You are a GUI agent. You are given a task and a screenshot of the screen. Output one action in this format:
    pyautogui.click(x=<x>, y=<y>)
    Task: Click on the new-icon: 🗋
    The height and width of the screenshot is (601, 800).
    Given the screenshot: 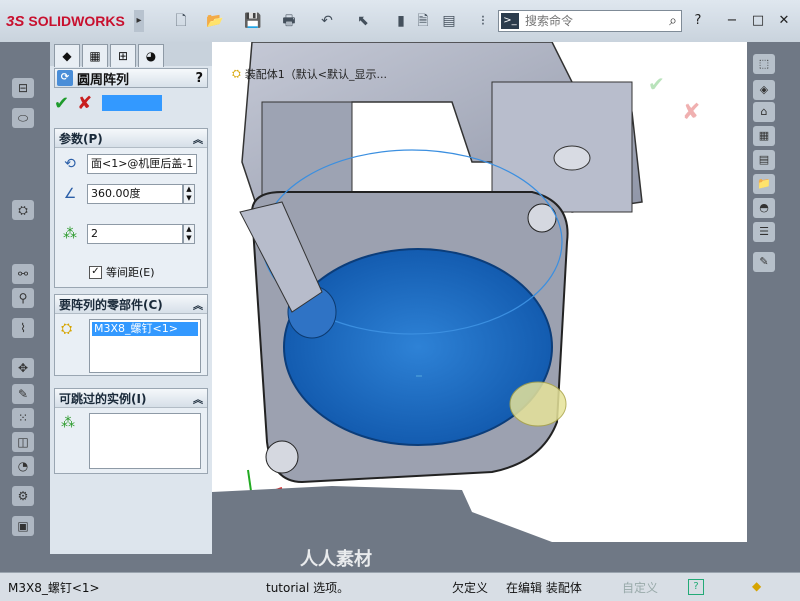 What is the action you would take?
    pyautogui.click(x=181, y=21)
    